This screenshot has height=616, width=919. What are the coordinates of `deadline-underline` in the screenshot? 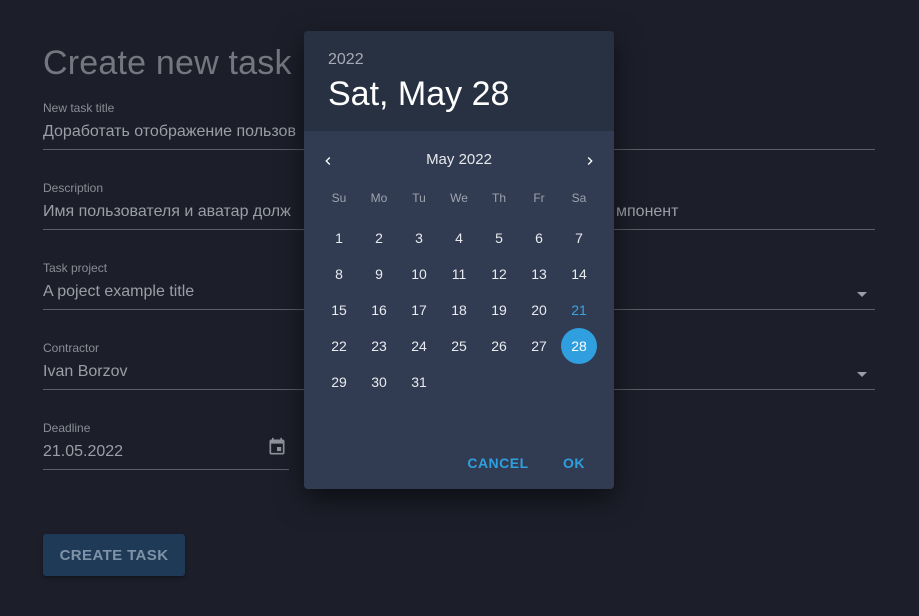 It's located at (166, 469).